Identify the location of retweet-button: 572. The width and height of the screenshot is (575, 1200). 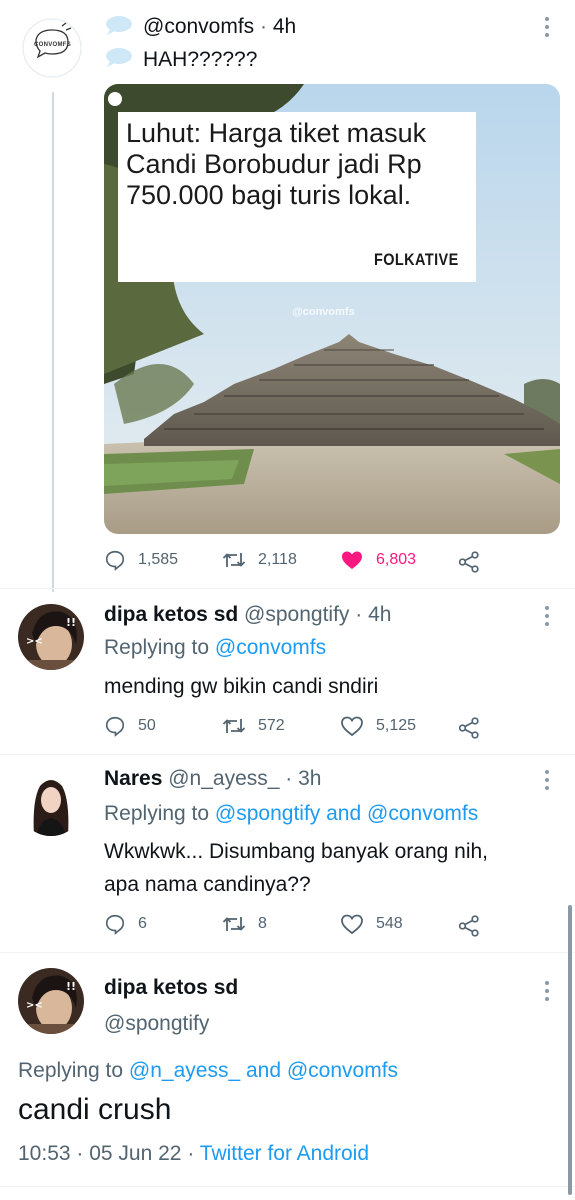
(253, 726).